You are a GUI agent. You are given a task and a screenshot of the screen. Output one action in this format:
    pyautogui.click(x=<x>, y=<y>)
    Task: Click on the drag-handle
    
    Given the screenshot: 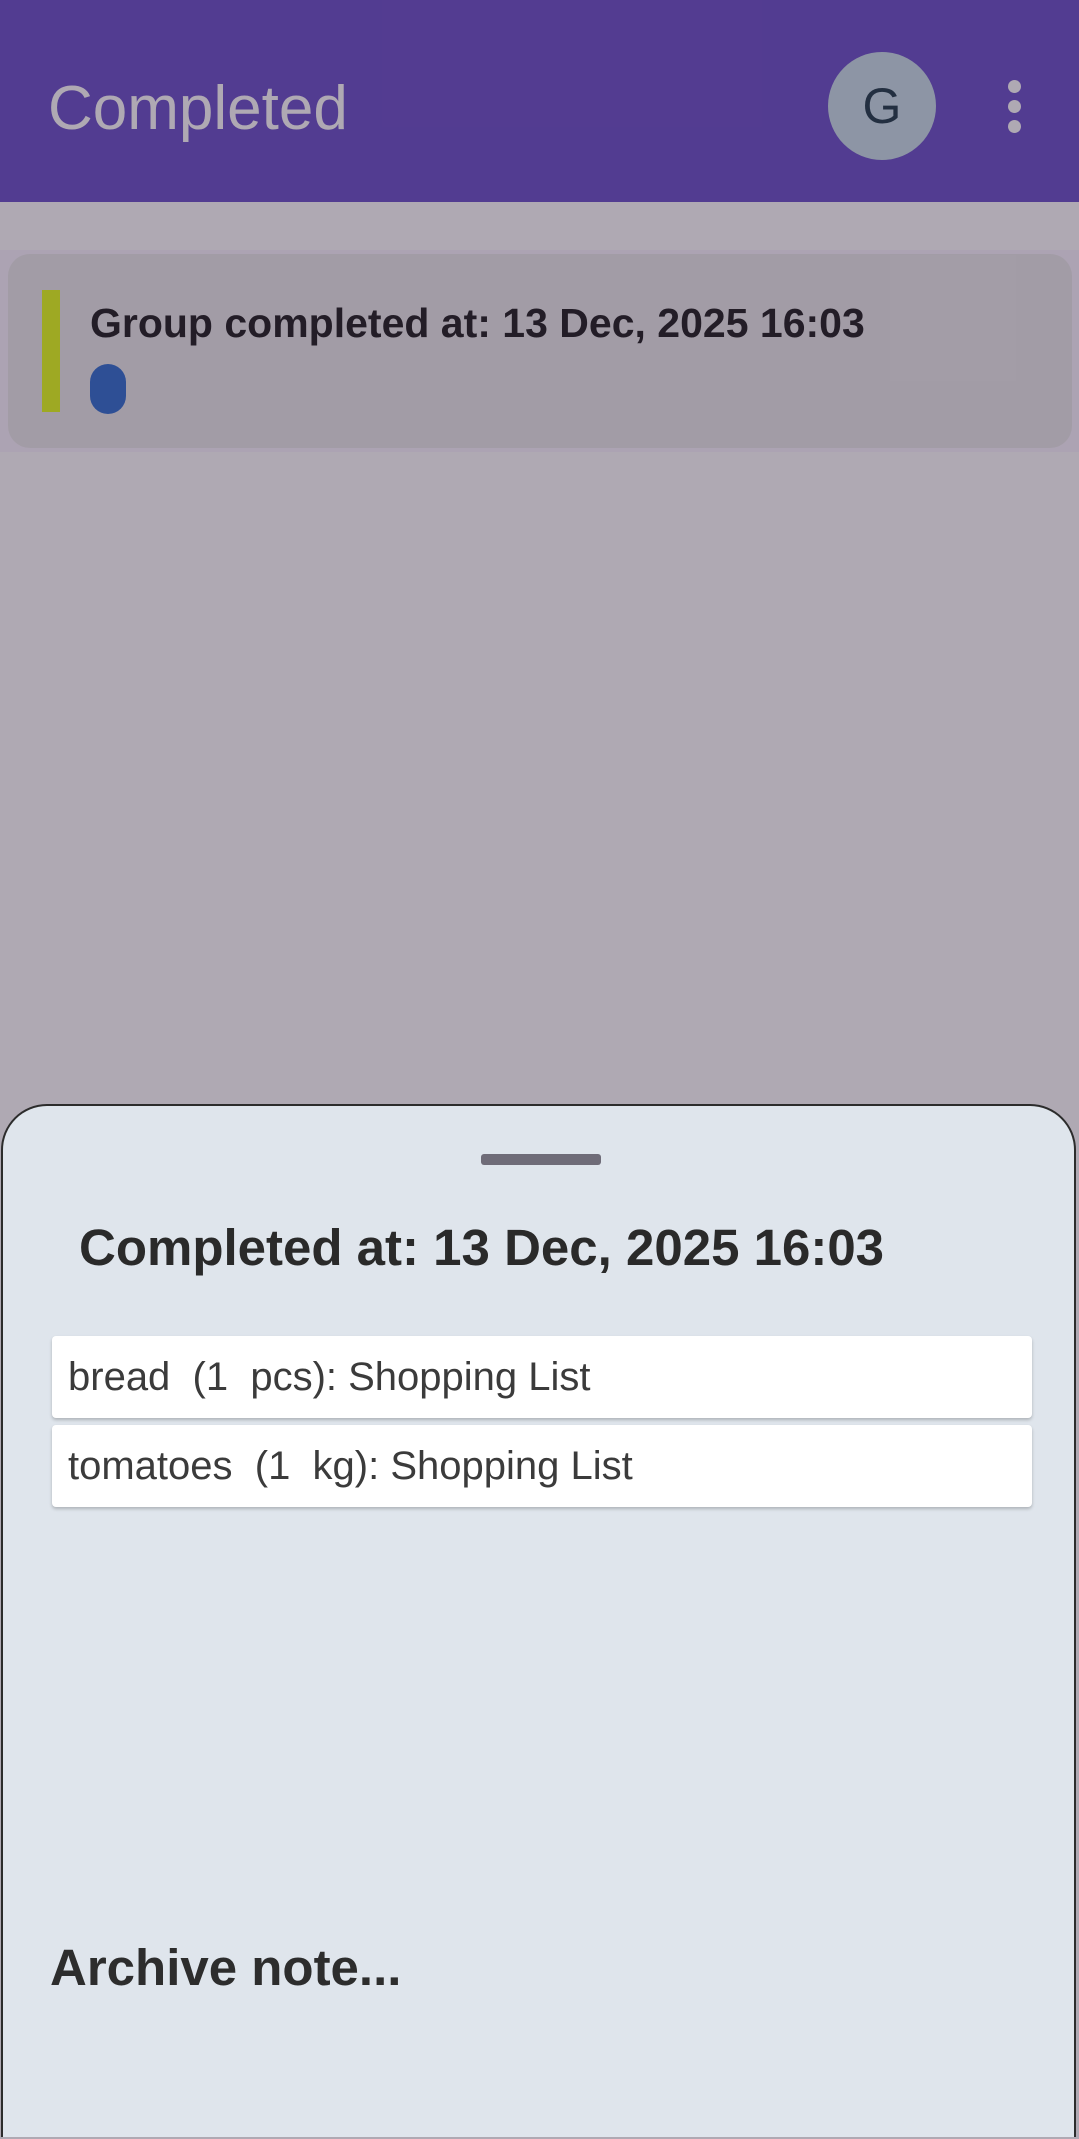 What is the action you would take?
    pyautogui.click(x=541, y=1159)
    